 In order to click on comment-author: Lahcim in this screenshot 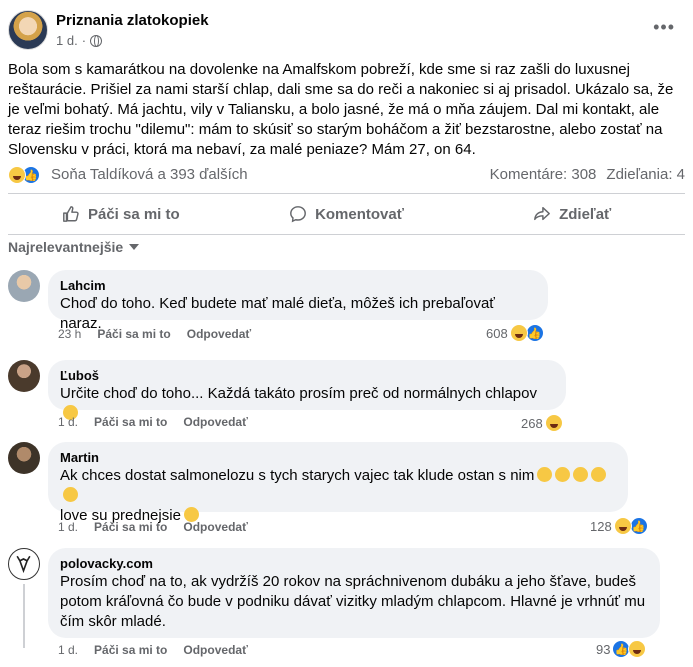, I will do `click(298, 286)`.